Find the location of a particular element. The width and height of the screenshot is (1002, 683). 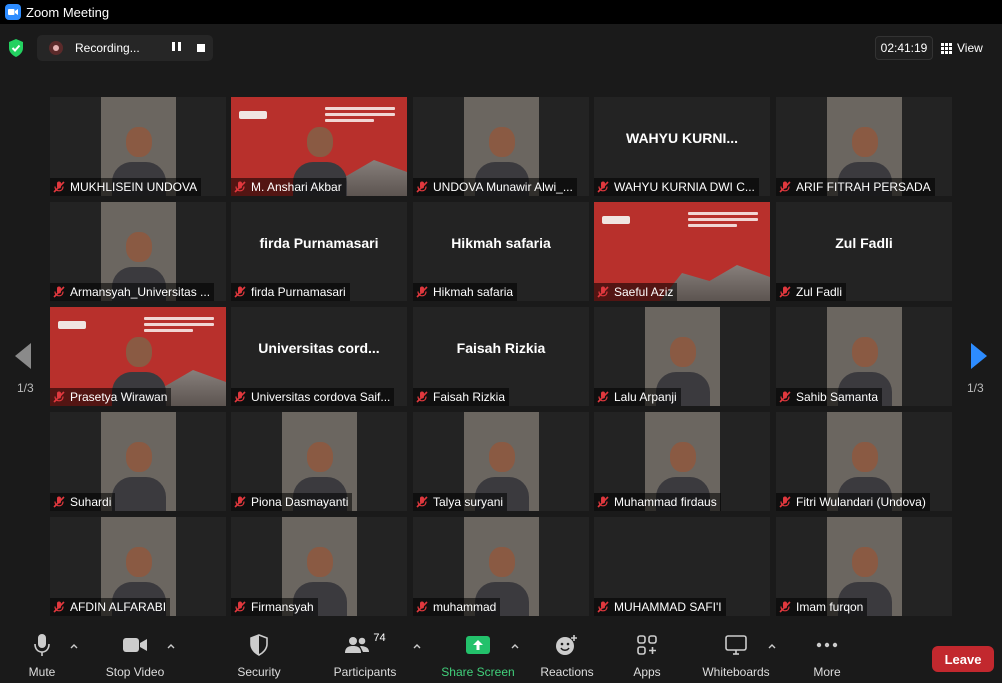

participant-name-label: Muhammad firdaus is located at coordinates (657, 502).